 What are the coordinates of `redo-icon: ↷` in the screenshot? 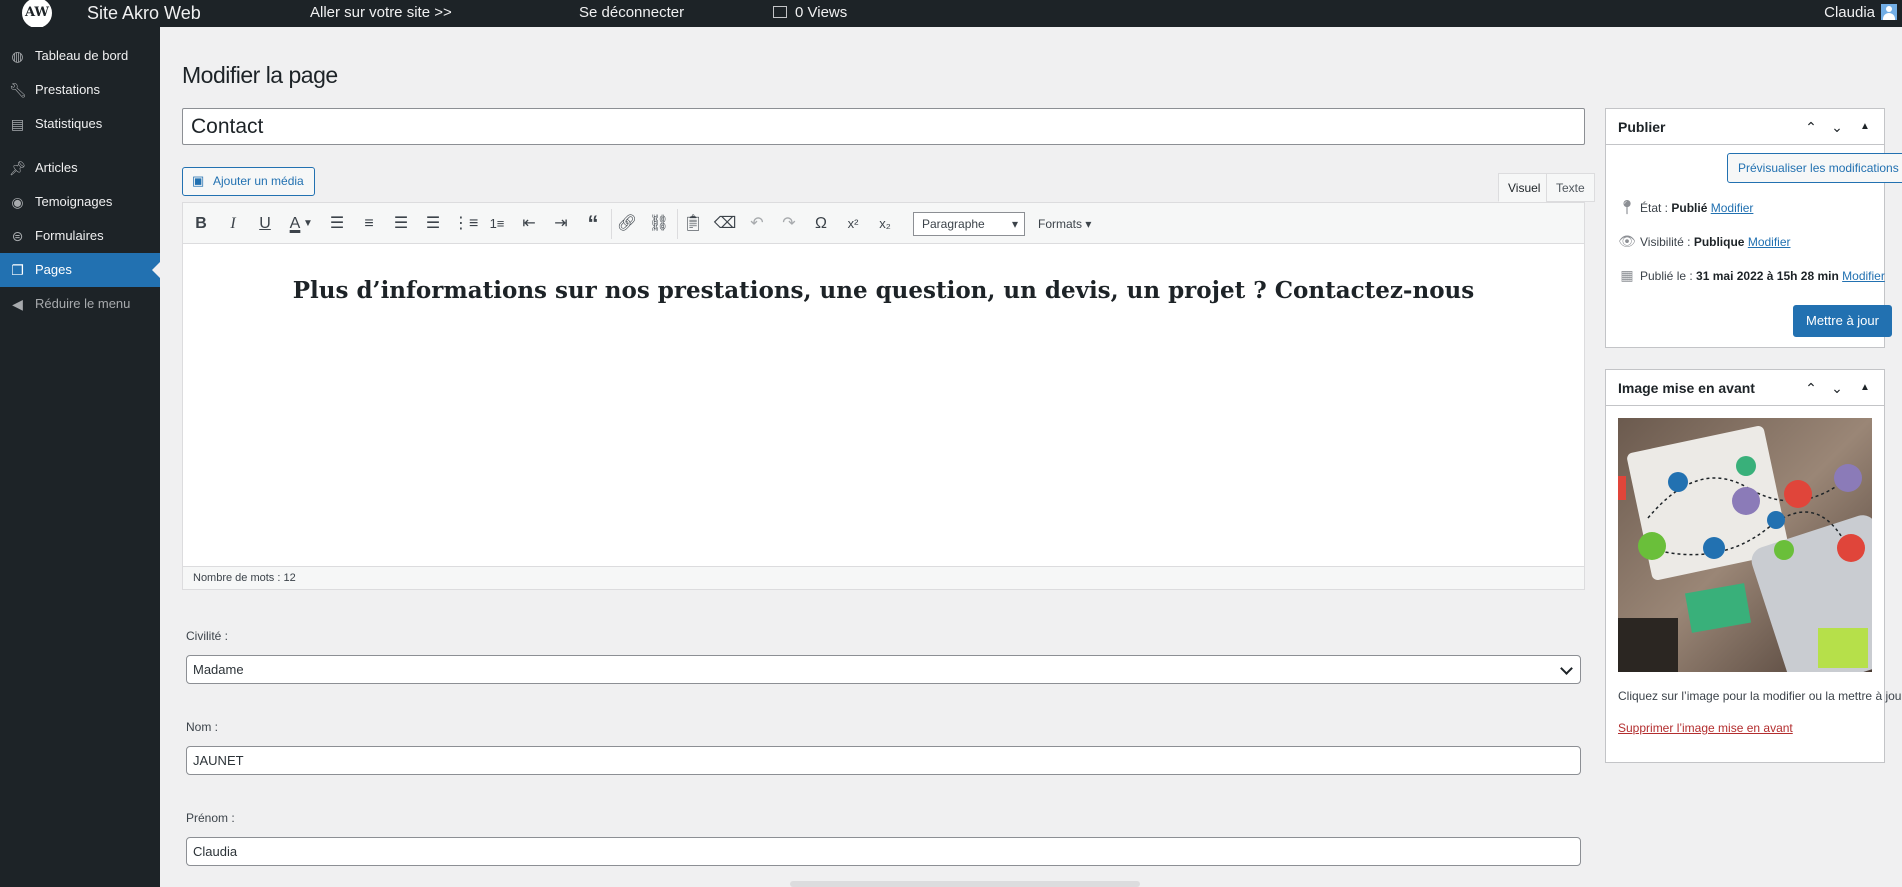 It's located at (789, 224).